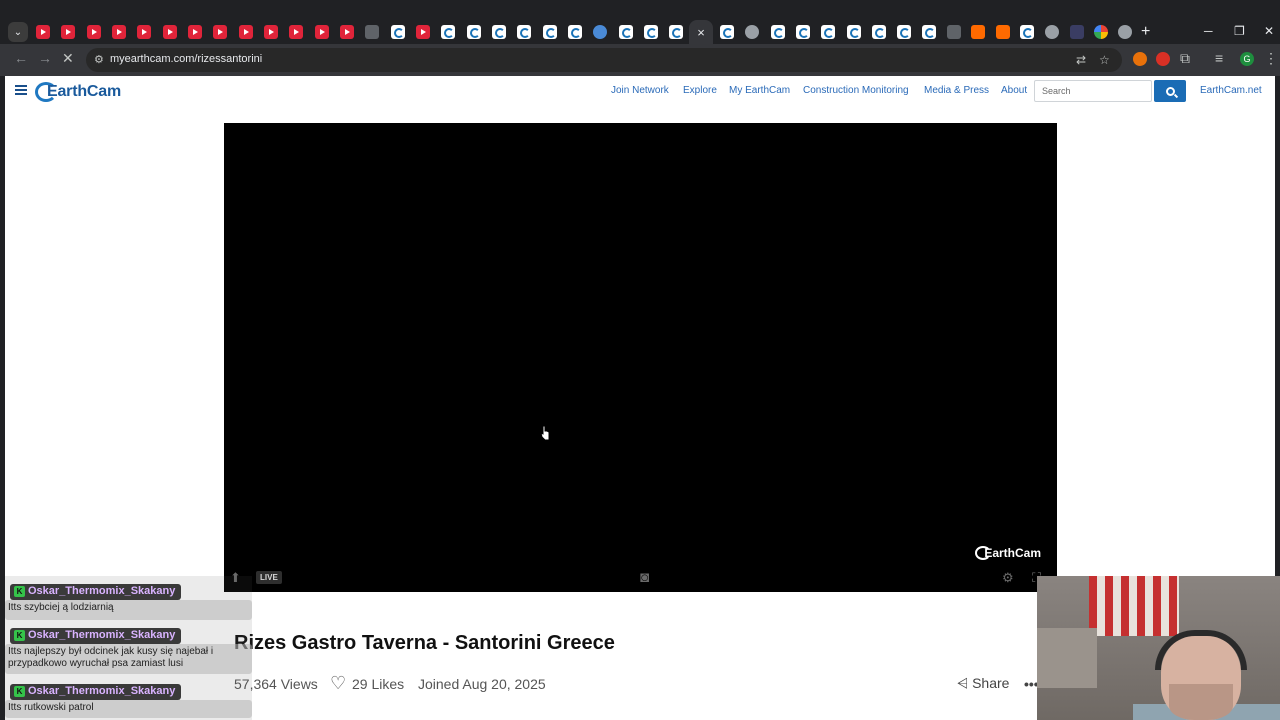 The height and width of the screenshot is (720, 1280). Describe the element at coordinates (1158, 648) in the screenshot. I see `webcam-overlay` at that location.